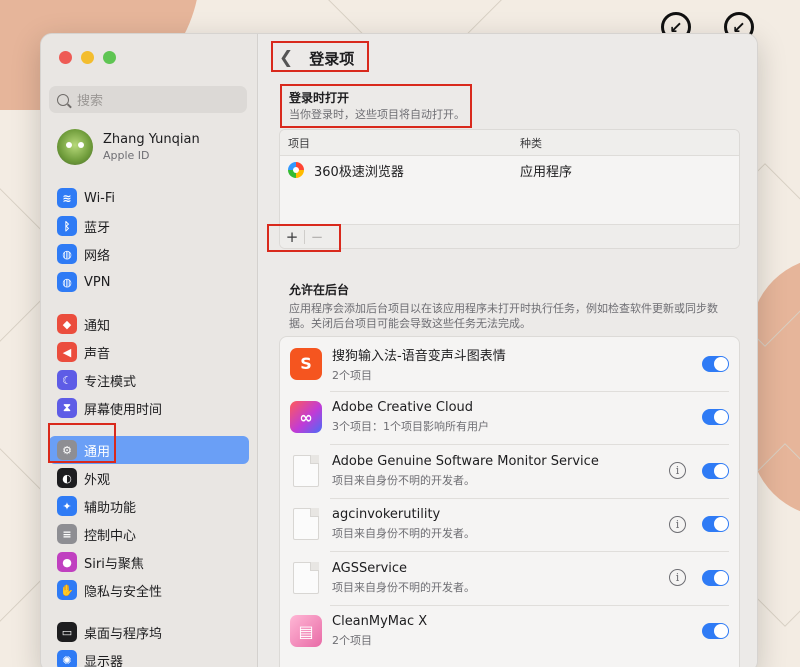  I want to click on sidebar-item: ◀ 声音, so click(149, 352).